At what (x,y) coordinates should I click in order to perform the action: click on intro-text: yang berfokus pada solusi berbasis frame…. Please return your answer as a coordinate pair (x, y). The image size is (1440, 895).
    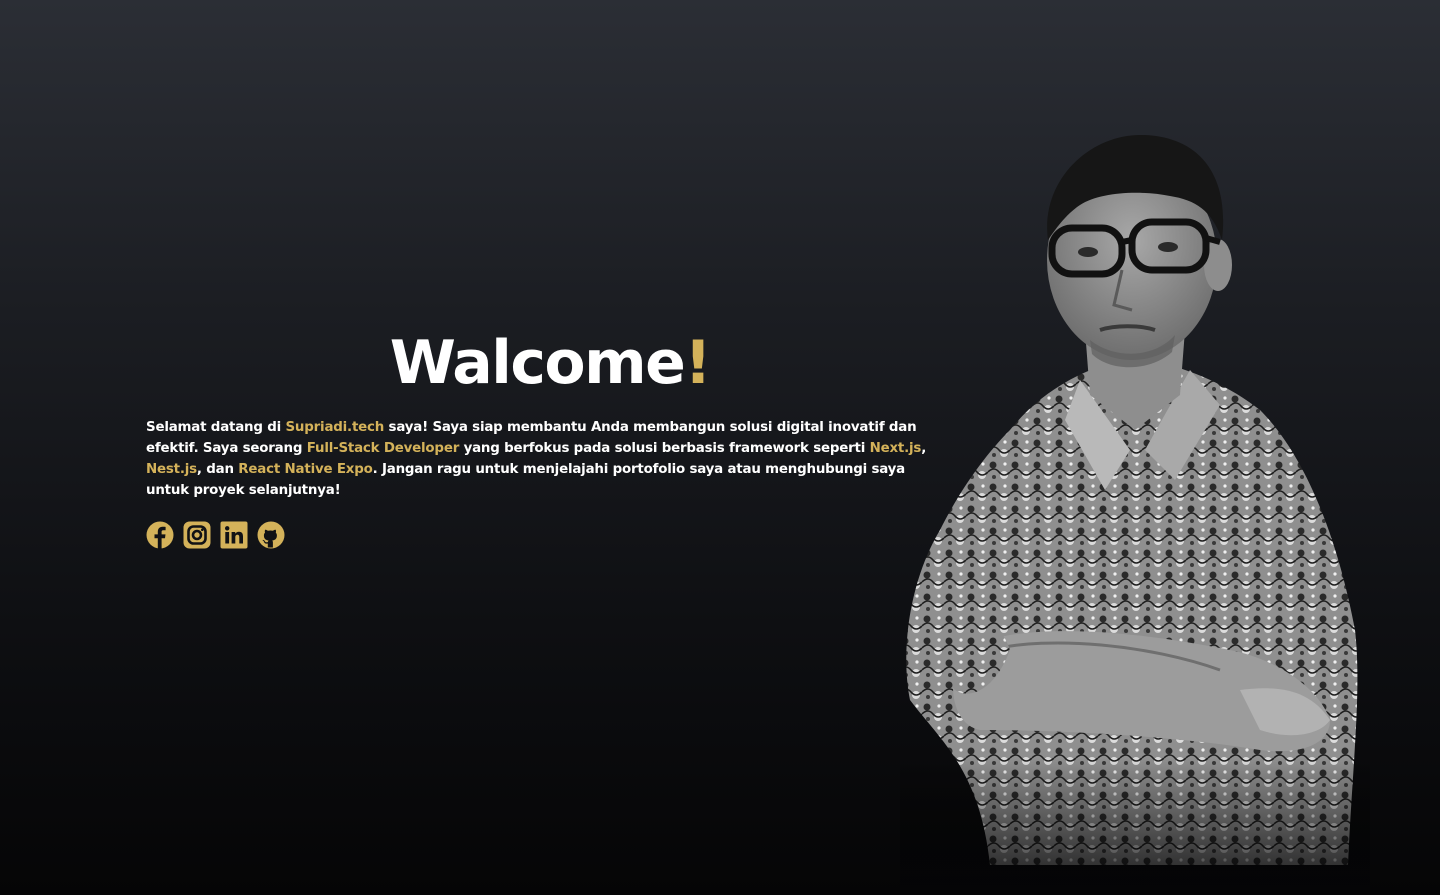
    Looking at the image, I should click on (664, 448).